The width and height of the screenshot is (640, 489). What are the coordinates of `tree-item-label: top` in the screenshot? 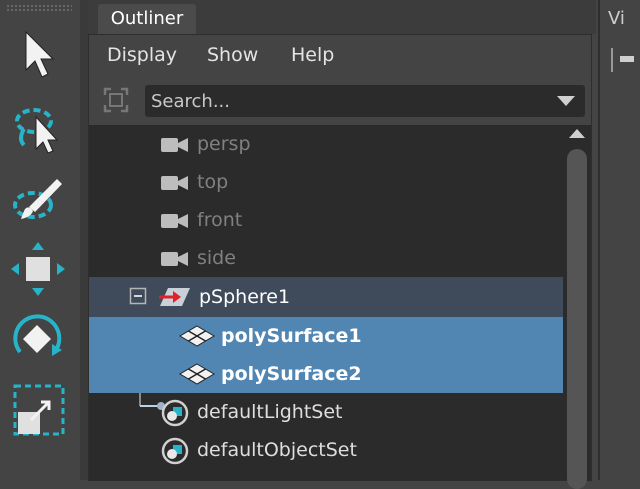 It's located at (213, 182).